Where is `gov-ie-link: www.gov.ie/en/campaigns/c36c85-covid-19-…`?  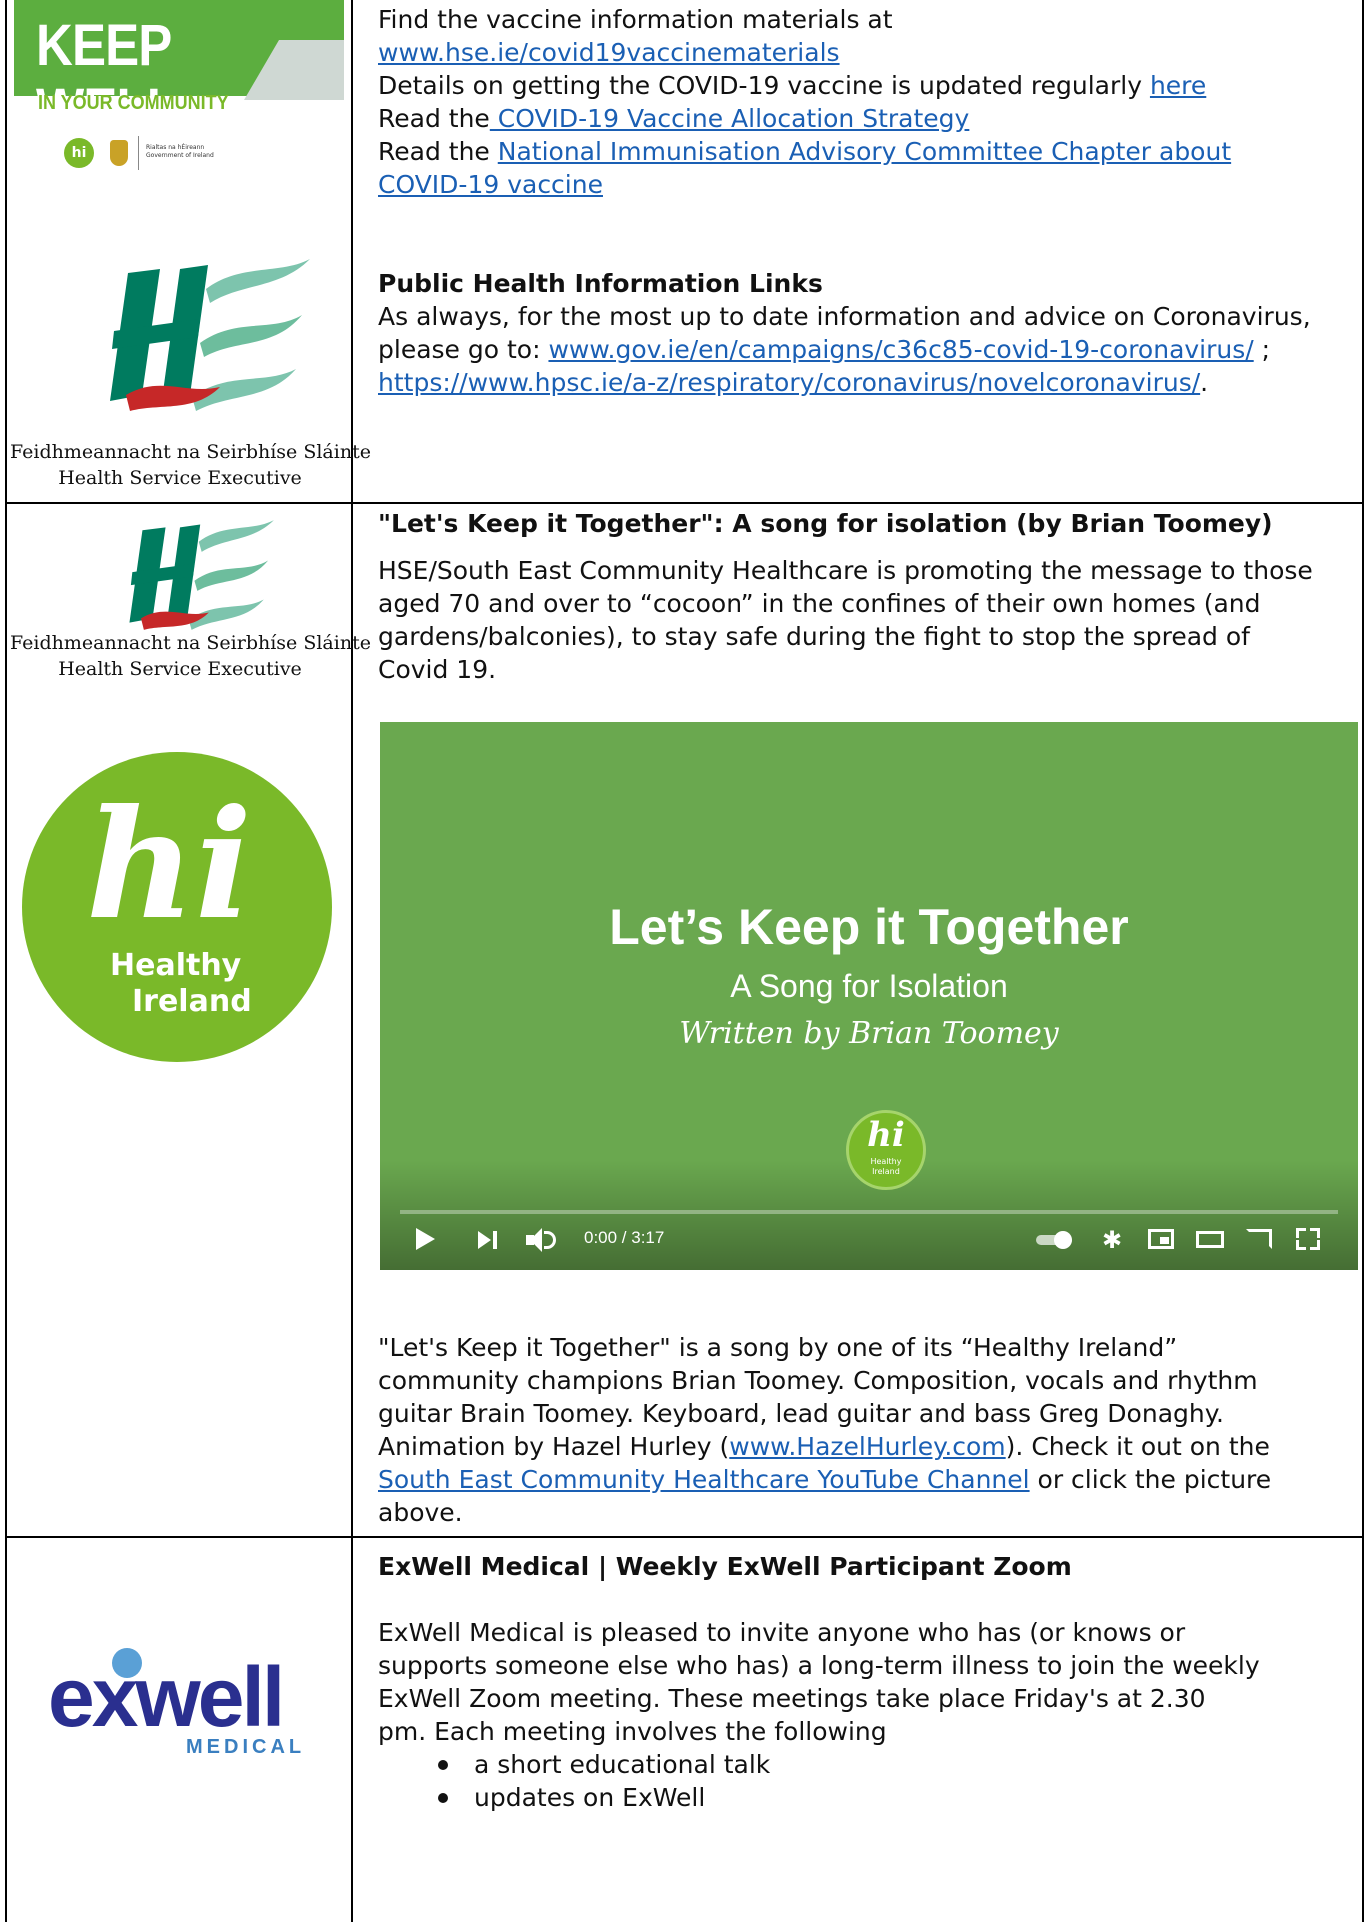 gov-ie-link: www.gov.ie/en/campaigns/c36c85-covid-19-… is located at coordinates (900, 349).